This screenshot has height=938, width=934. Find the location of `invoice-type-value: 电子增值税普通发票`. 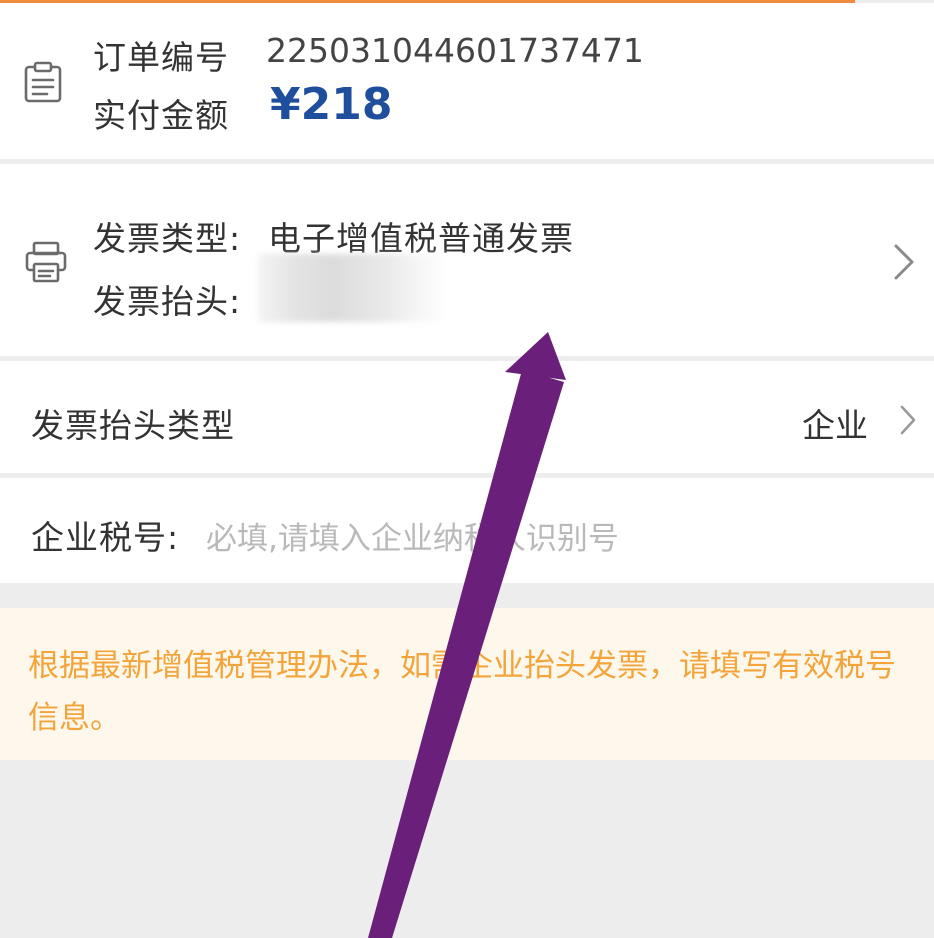

invoice-type-value: 电子增值税普通发票 is located at coordinates (421, 238).